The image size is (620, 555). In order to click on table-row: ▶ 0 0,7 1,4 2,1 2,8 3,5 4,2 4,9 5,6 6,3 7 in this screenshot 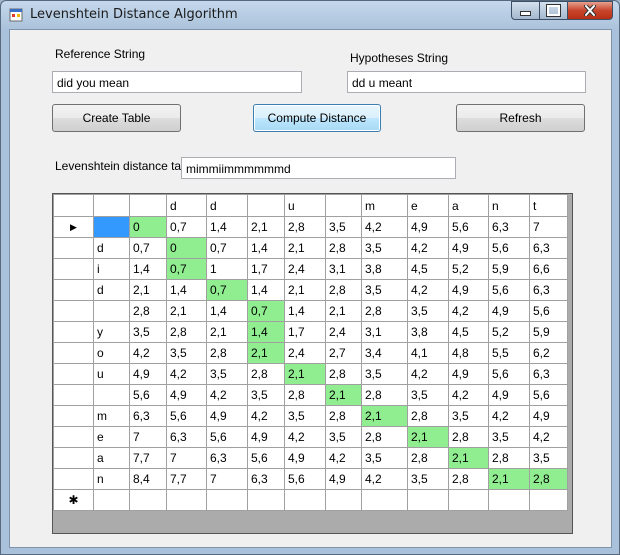, I will do `click(310, 227)`.